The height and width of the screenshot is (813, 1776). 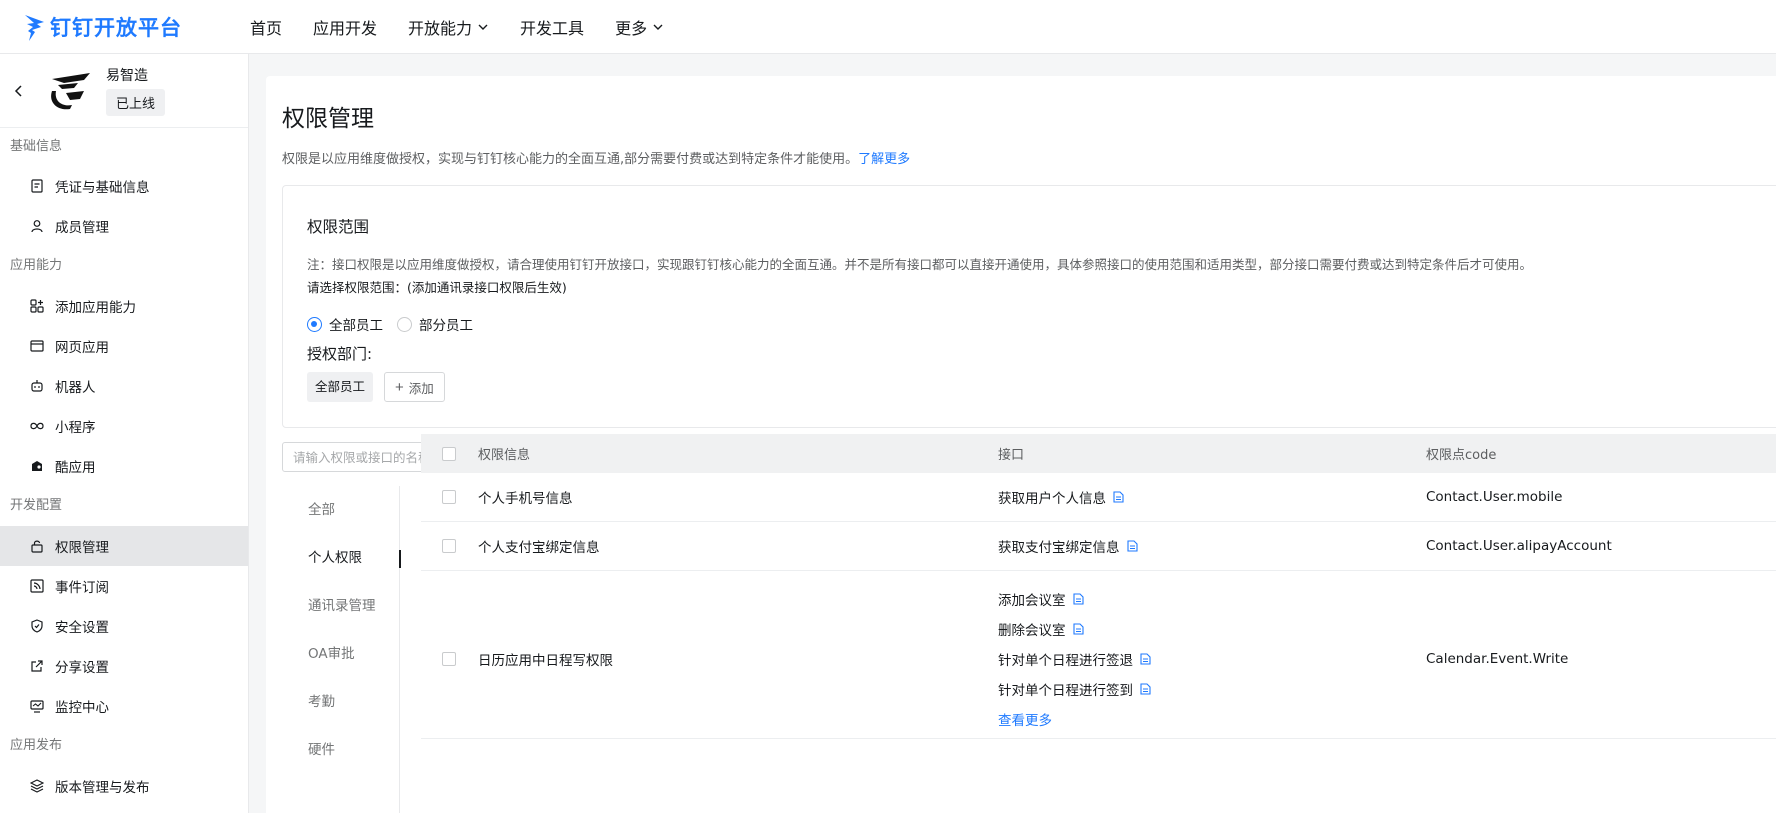 I want to click on sidebar-item-label: 安全设置, so click(x=82, y=628).